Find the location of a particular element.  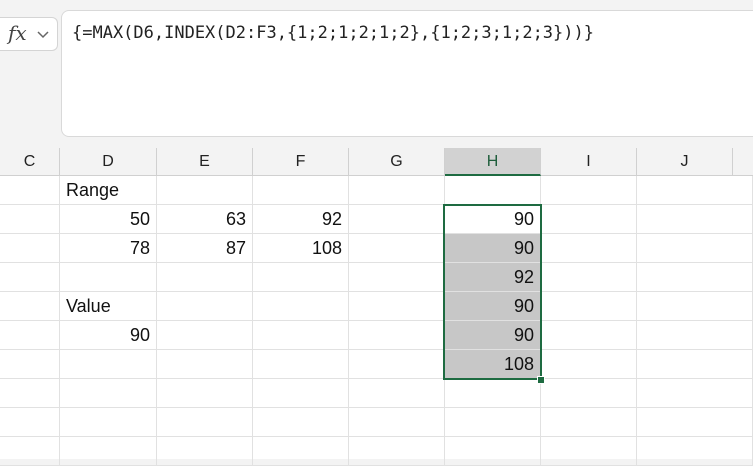

cell-c2 is located at coordinates (30, 219).